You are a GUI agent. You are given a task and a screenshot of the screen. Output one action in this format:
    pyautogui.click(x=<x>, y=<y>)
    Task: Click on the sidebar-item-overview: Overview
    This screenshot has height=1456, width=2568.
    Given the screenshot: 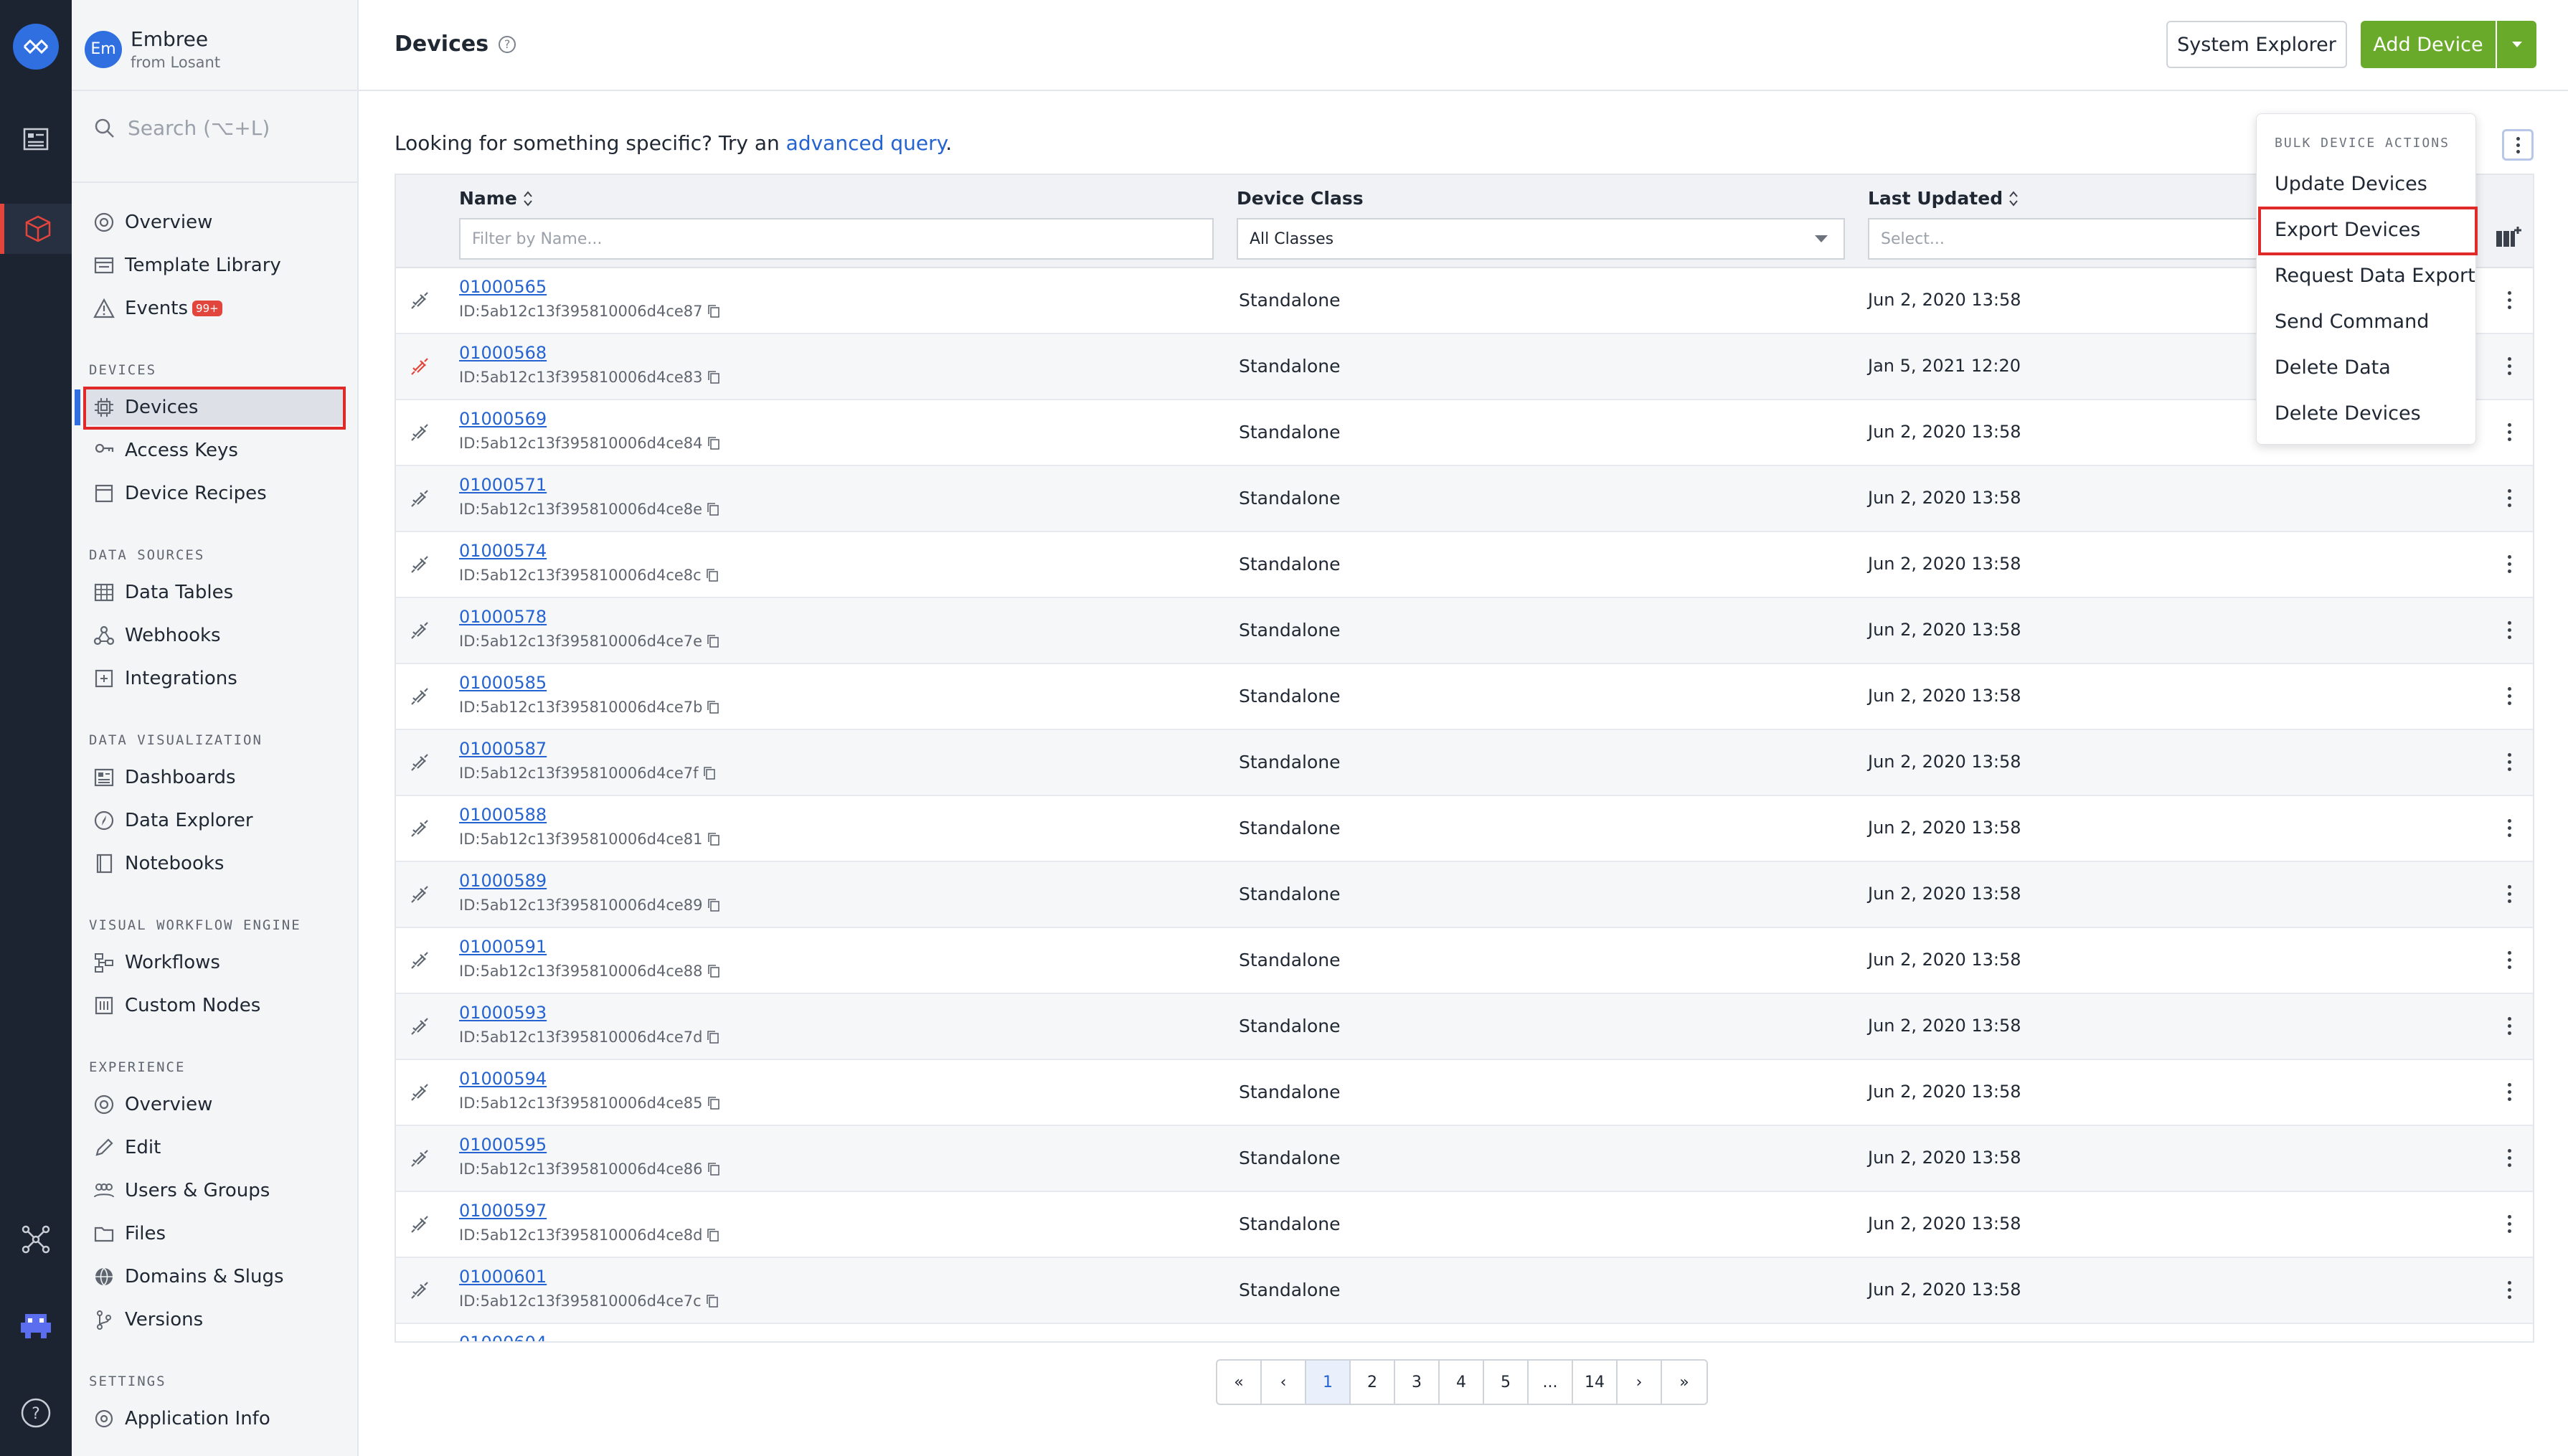 What is the action you would take?
    pyautogui.click(x=218, y=222)
    